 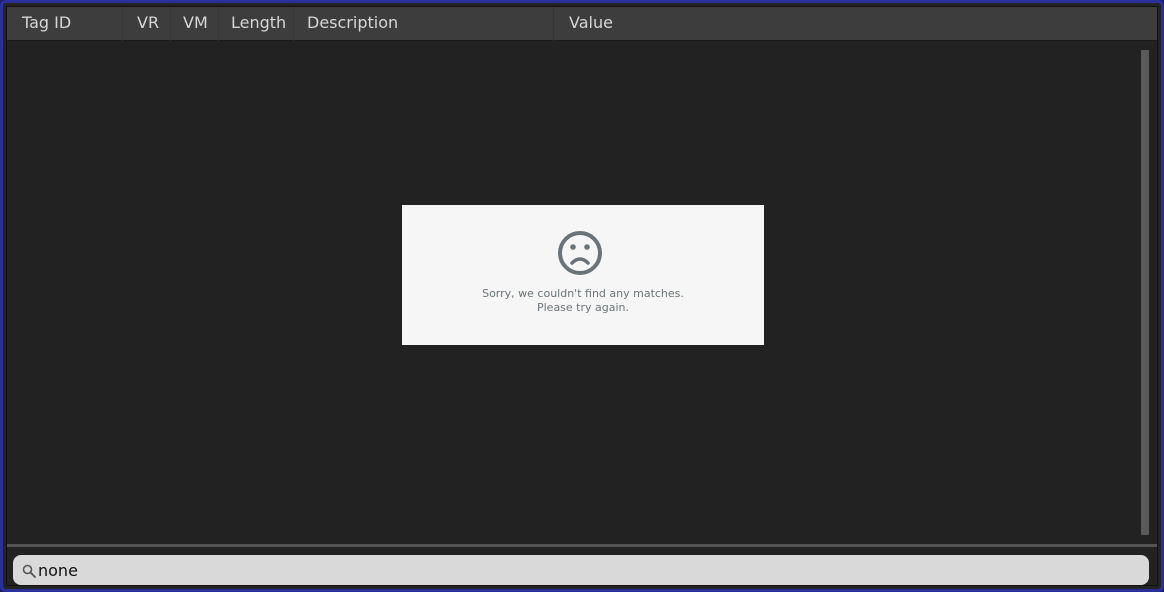 I want to click on column-header-vr: VR, so click(x=148, y=24).